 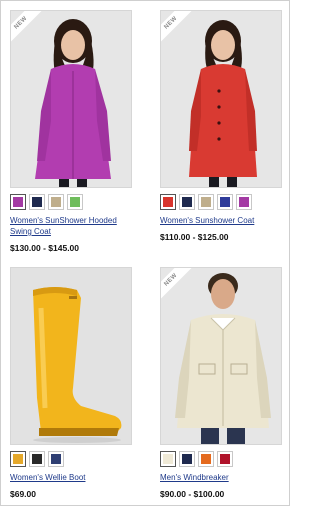 What do you see at coordinates (192, 494) in the screenshot?
I see `product-price: $90.00 - $100.00` at bounding box center [192, 494].